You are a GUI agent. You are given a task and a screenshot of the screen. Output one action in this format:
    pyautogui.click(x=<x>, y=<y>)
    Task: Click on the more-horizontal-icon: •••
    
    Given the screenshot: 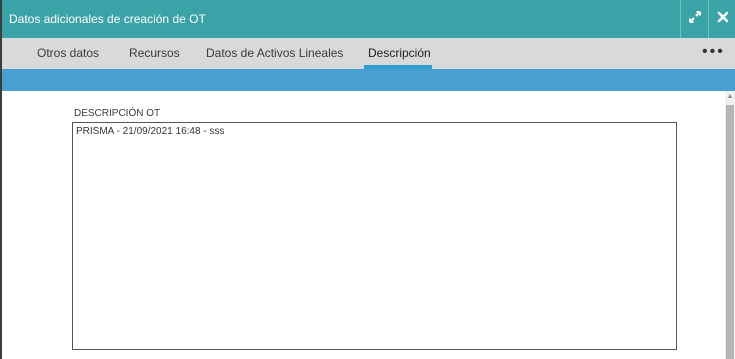 What is the action you would take?
    pyautogui.click(x=713, y=52)
    